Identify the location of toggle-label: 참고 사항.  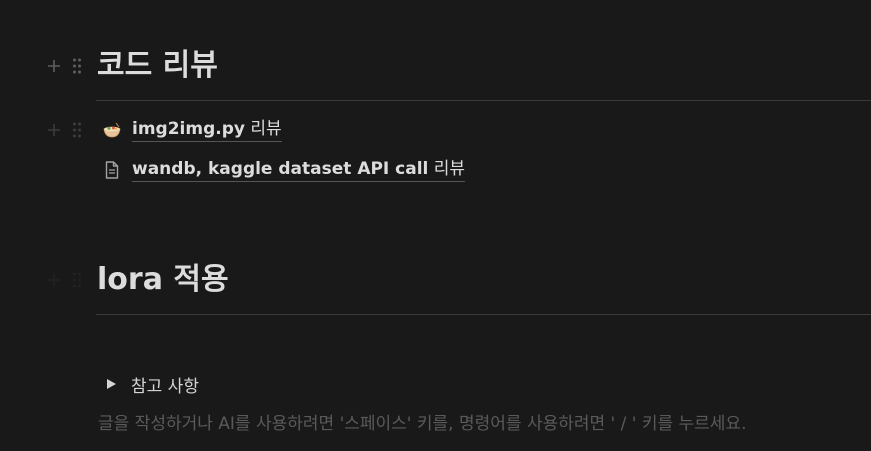
(165, 384).